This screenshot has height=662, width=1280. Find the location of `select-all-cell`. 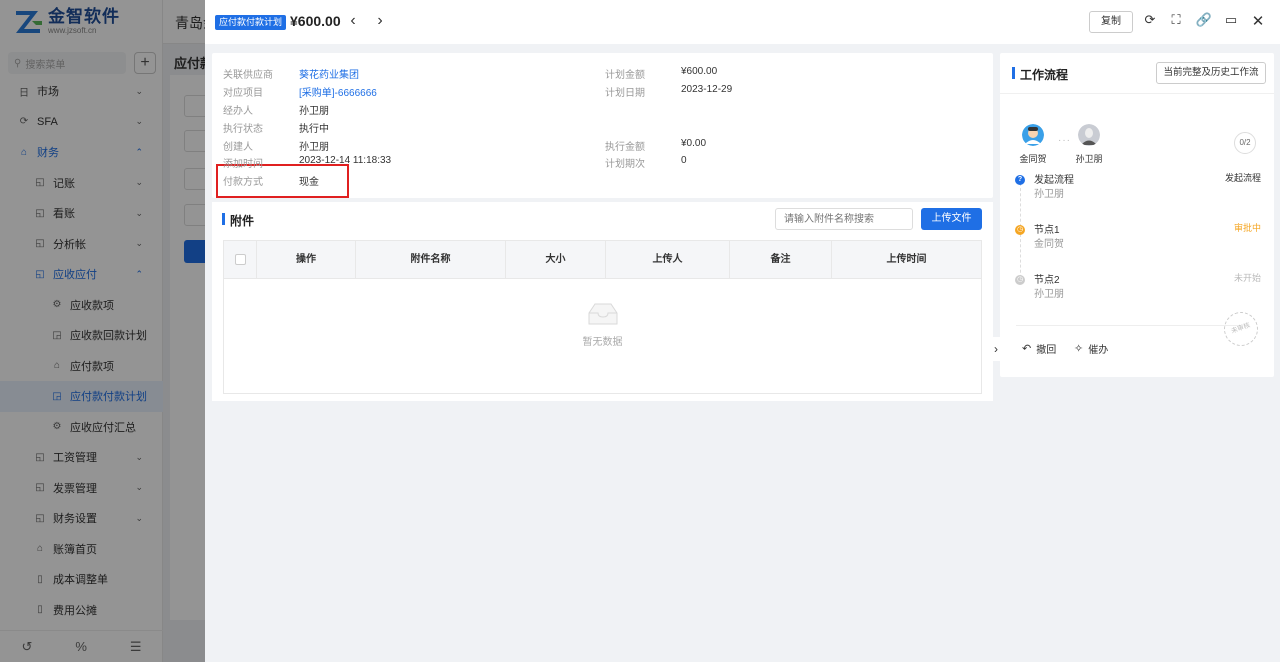

select-all-cell is located at coordinates (240, 259).